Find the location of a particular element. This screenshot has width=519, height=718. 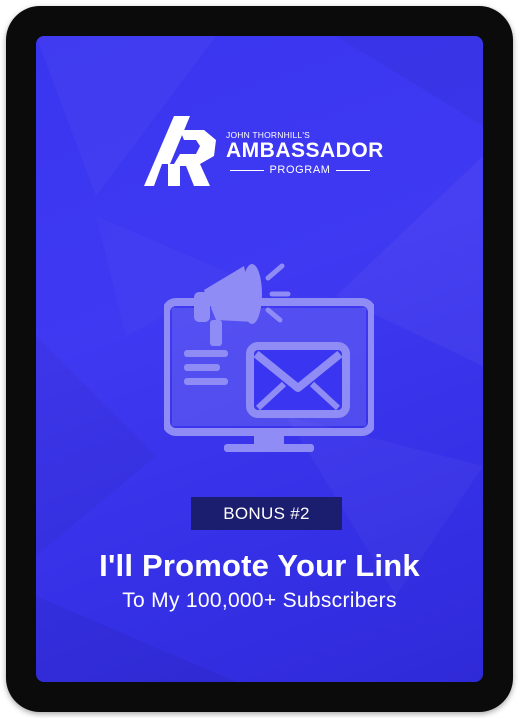

cover-title: I'll Promote Your Link is located at coordinates (259, 565).